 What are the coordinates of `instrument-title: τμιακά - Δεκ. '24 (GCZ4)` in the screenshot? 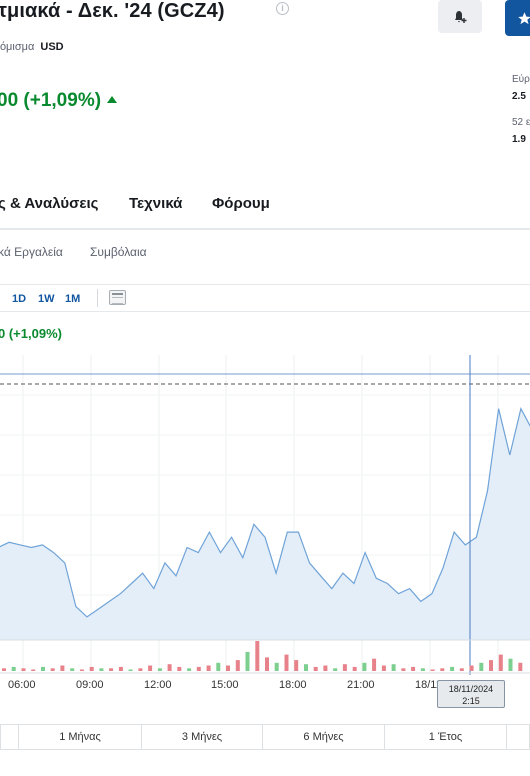 It's located at (112, 11).